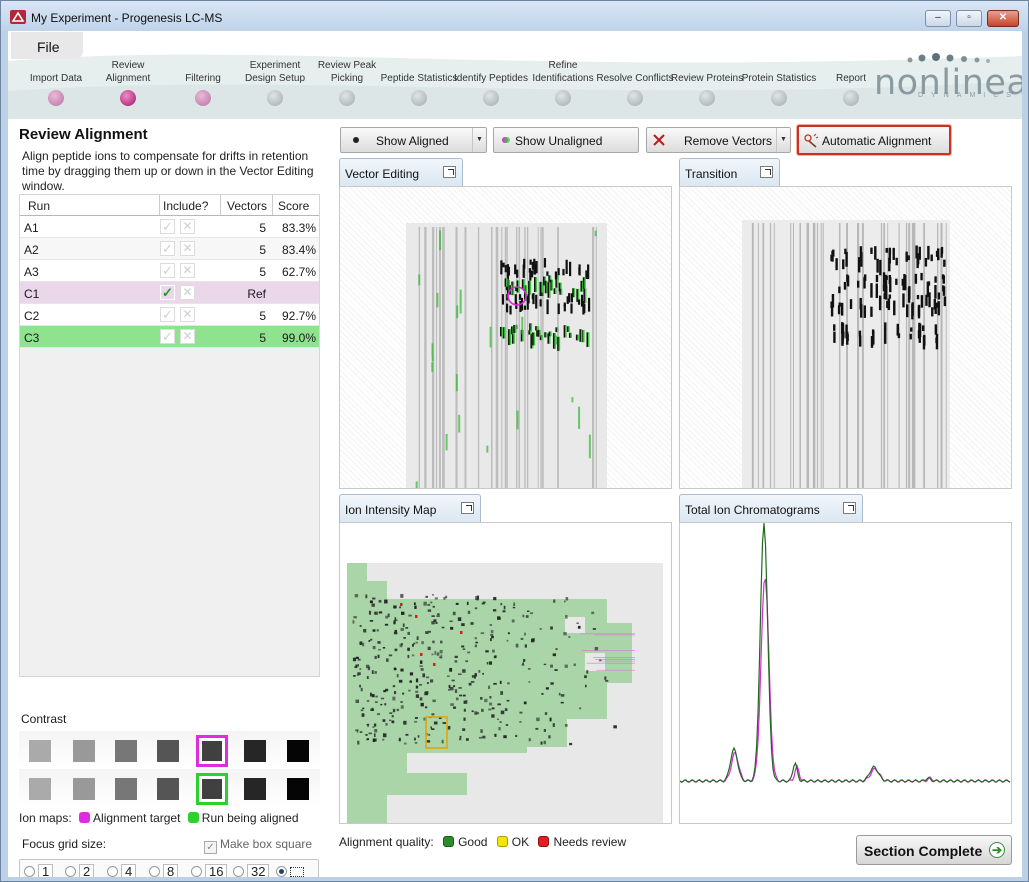 The height and width of the screenshot is (882, 1029). I want to click on workflow-step: Protein Statistics, so click(779, 85).